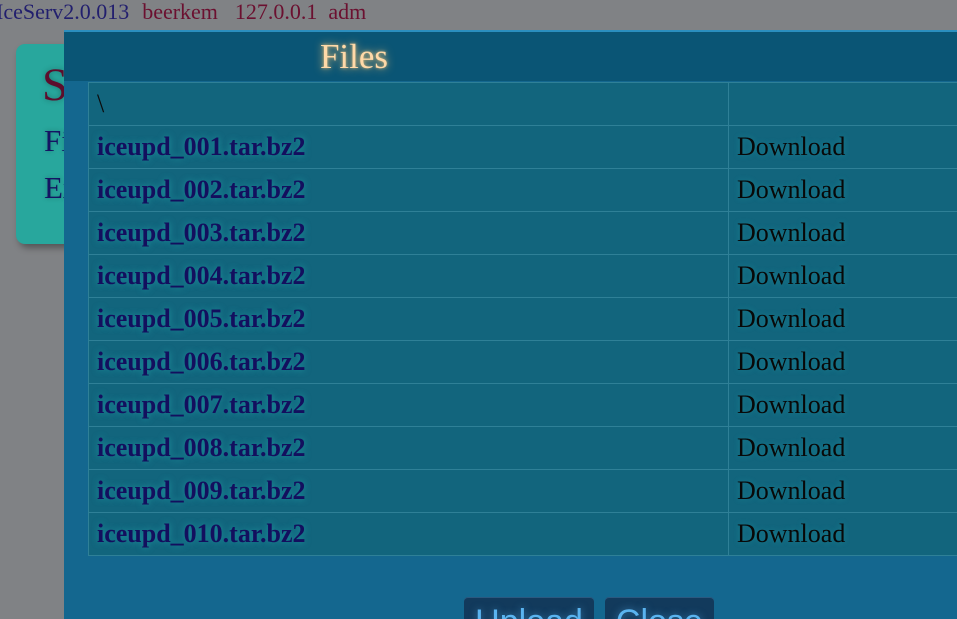 This screenshot has height=619, width=957. I want to click on file-name-link: iceupd_003.tar.bz2, so click(201, 232).